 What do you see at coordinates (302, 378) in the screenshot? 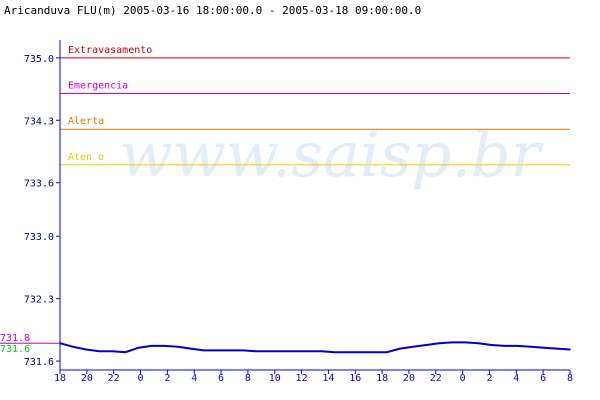
I see `x-tick-label-9: 12` at bounding box center [302, 378].